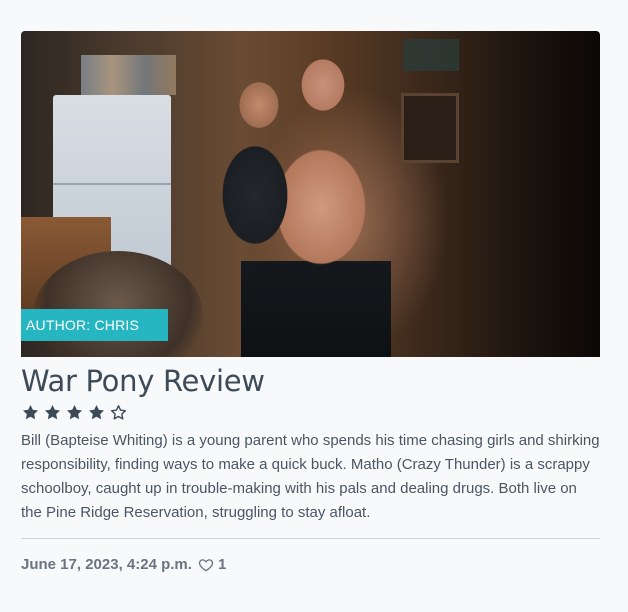 The image size is (628, 612). Describe the element at coordinates (310, 564) in the screenshot. I see `post-meta: June 17, 2023, 4:24 p.m. 1` at that location.